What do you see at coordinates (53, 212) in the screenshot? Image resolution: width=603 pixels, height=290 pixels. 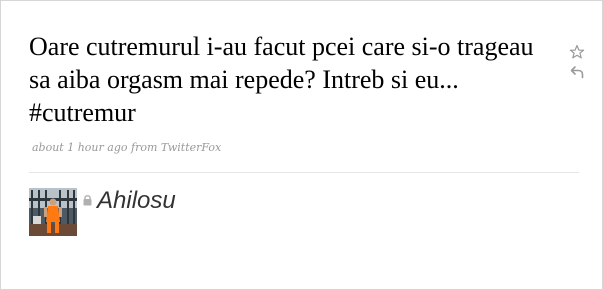 I see `avatar` at bounding box center [53, 212].